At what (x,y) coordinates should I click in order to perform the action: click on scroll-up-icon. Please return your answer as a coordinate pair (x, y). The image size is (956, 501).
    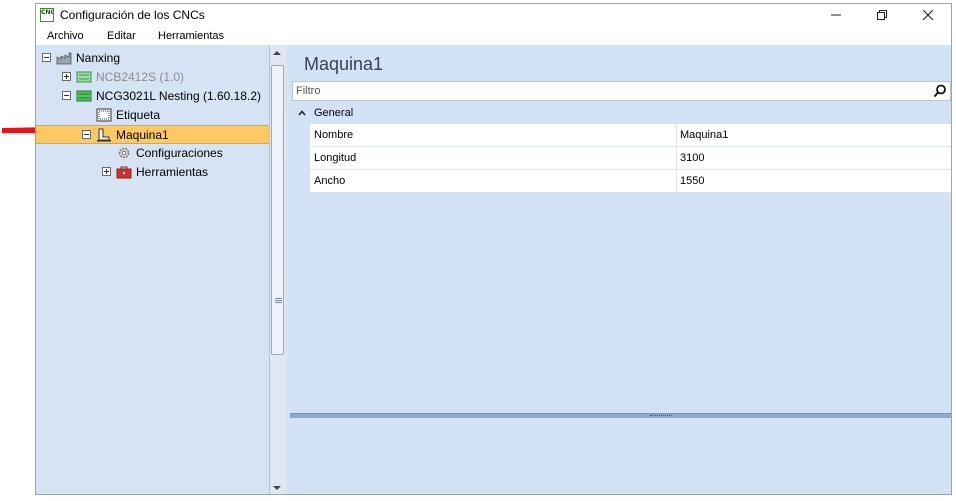
    Looking at the image, I should click on (277, 53).